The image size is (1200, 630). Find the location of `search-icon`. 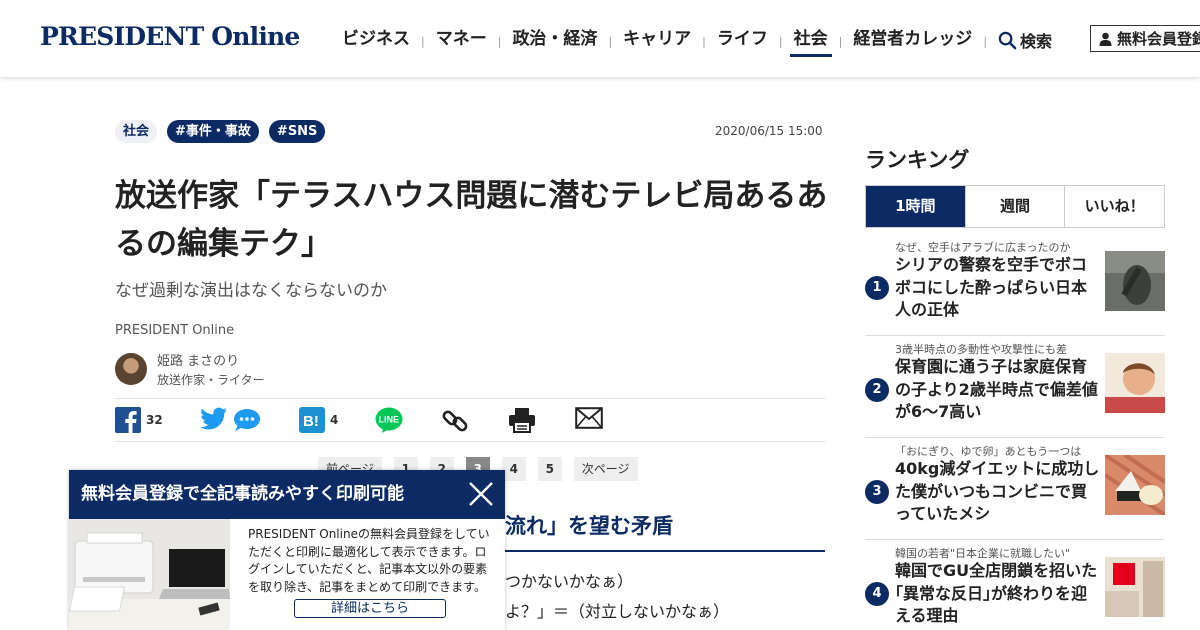

search-icon is located at coordinates (1007, 40).